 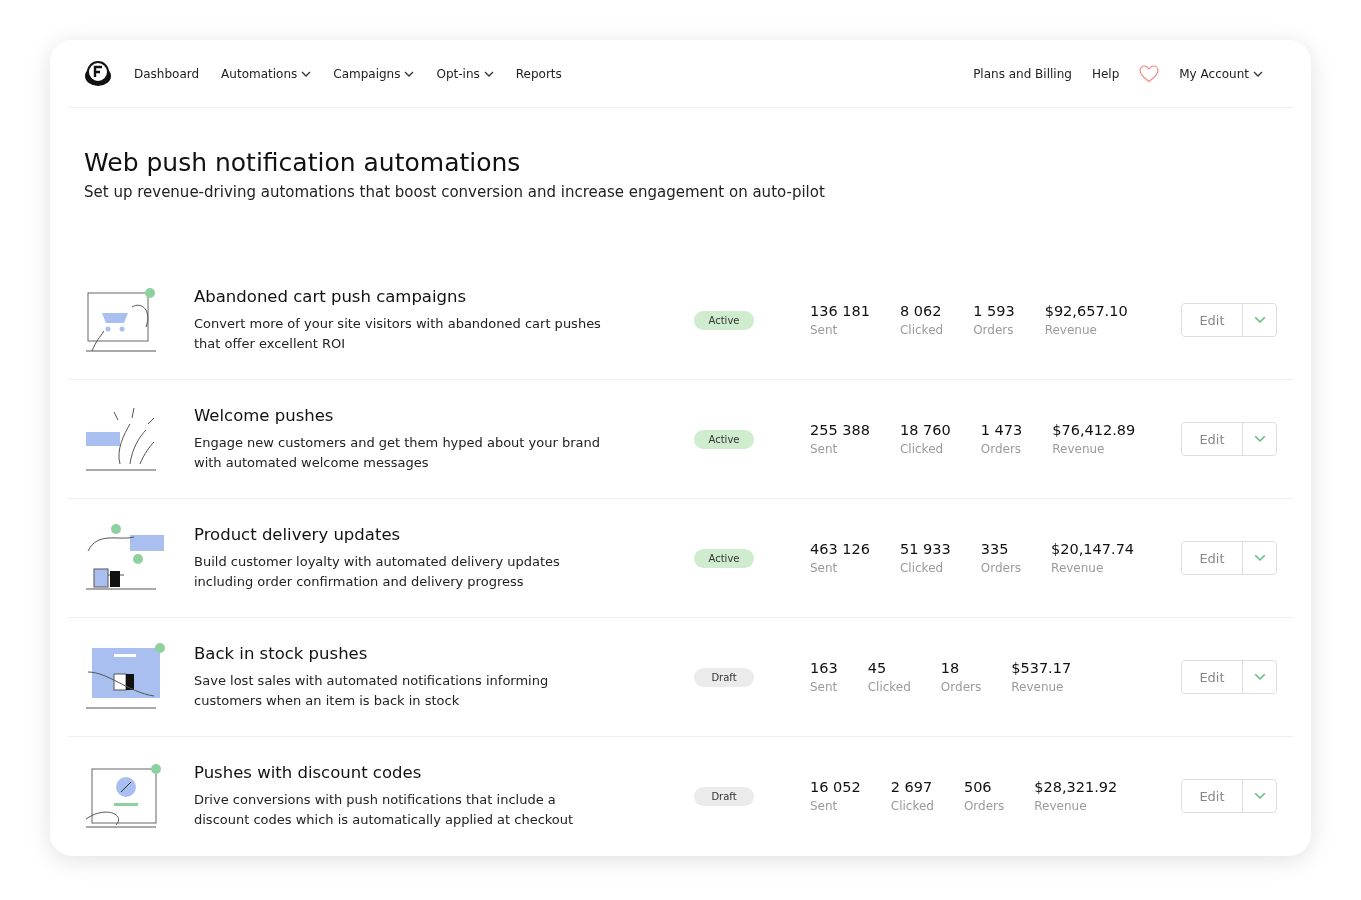 I want to click on account-menu: My Account, so click(x=1221, y=73).